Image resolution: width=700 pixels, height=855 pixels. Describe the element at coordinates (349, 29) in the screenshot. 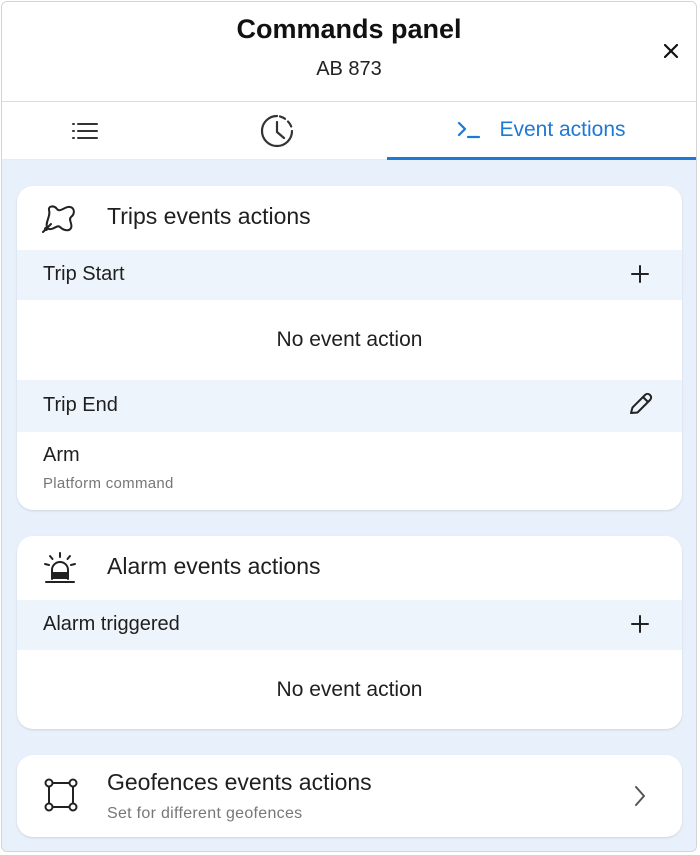

I see `panel-title: Commands panel` at that location.